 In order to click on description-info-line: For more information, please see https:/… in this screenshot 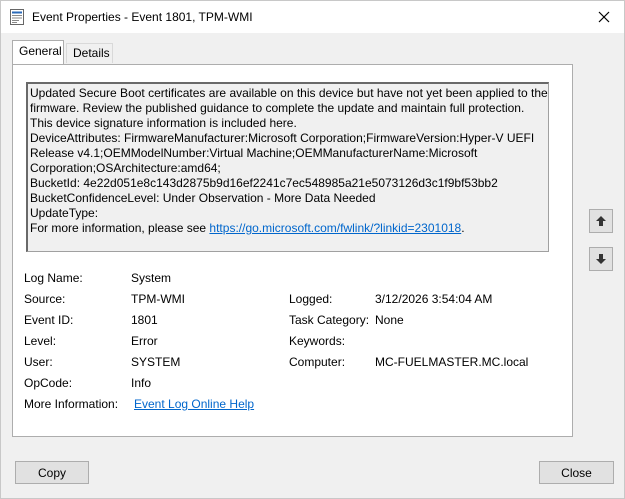, I will do `click(289, 228)`.